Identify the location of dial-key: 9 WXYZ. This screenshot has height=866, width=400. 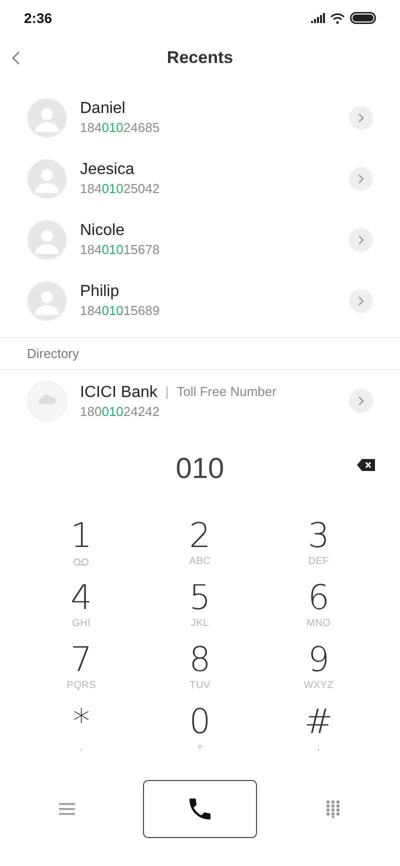
(319, 671).